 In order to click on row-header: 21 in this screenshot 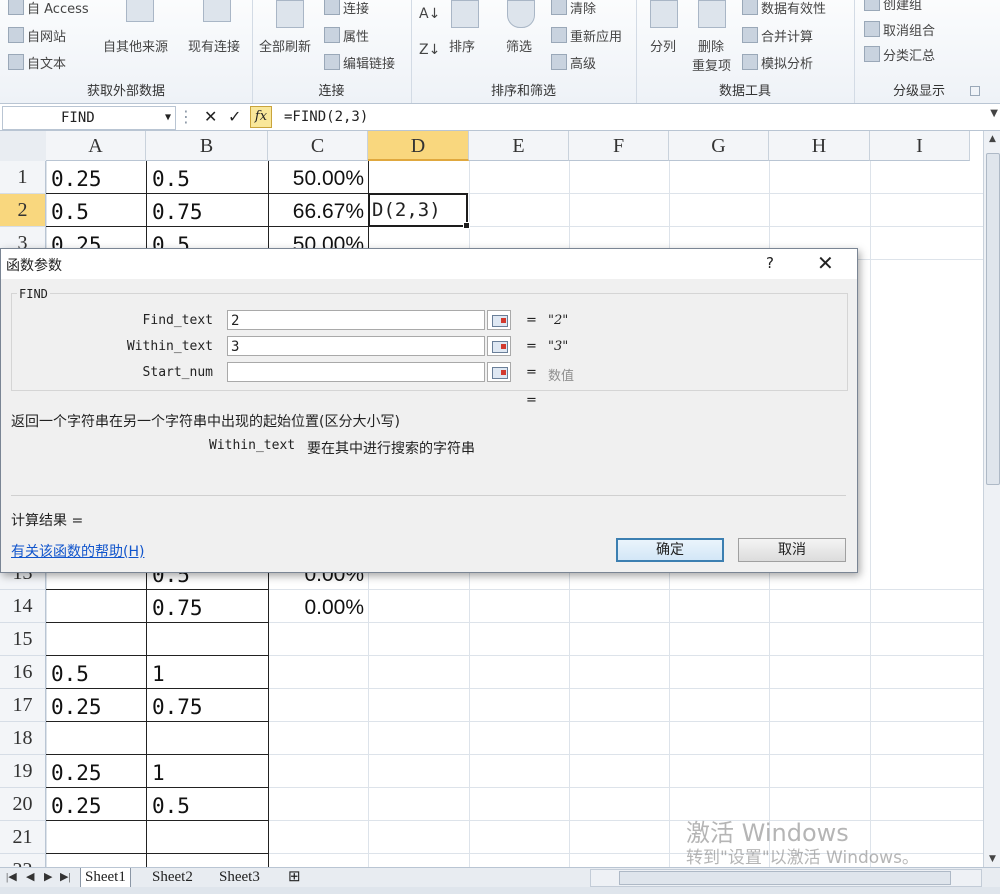, I will do `click(23, 837)`.